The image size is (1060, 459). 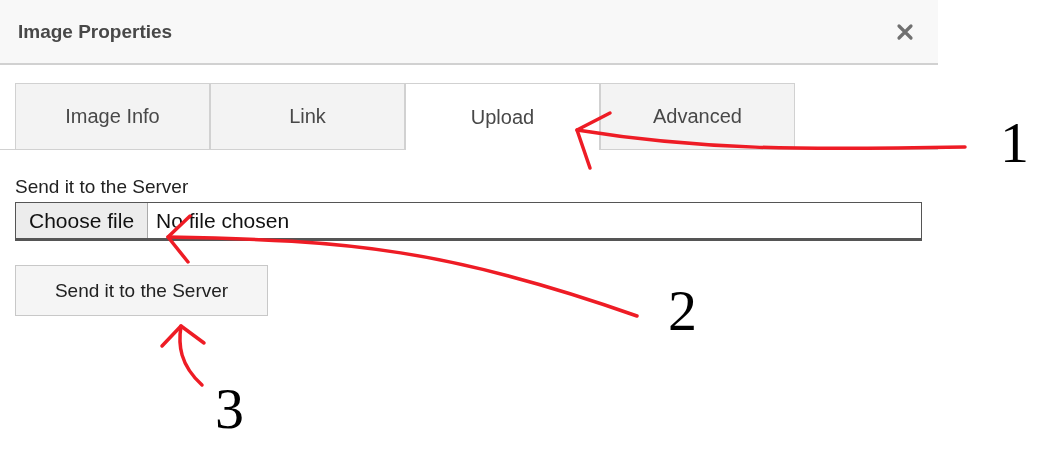 What do you see at coordinates (1014, 142) in the screenshot?
I see `annotation-number: 1` at bounding box center [1014, 142].